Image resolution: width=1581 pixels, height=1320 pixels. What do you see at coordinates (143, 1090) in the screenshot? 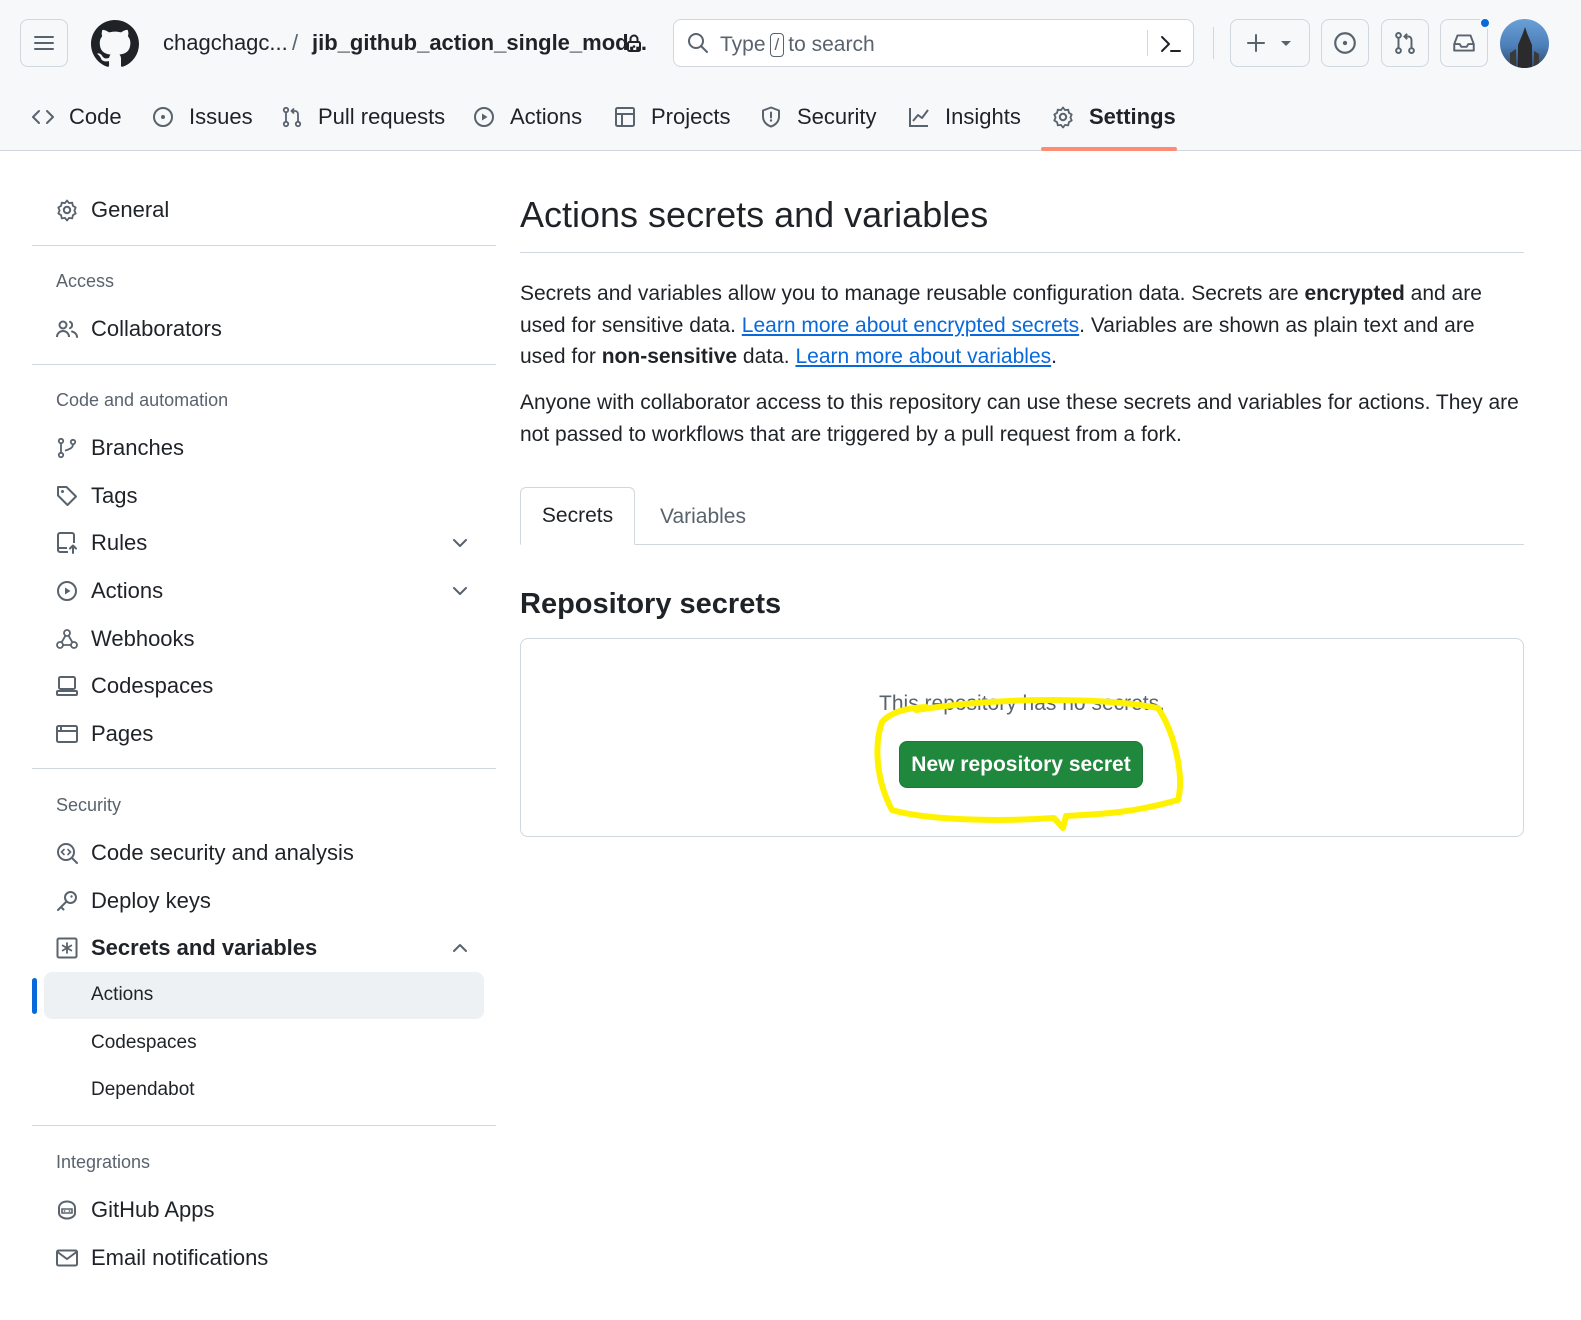
I see `sidebar-subitem-dependabot: Dependabot` at bounding box center [143, 1090].